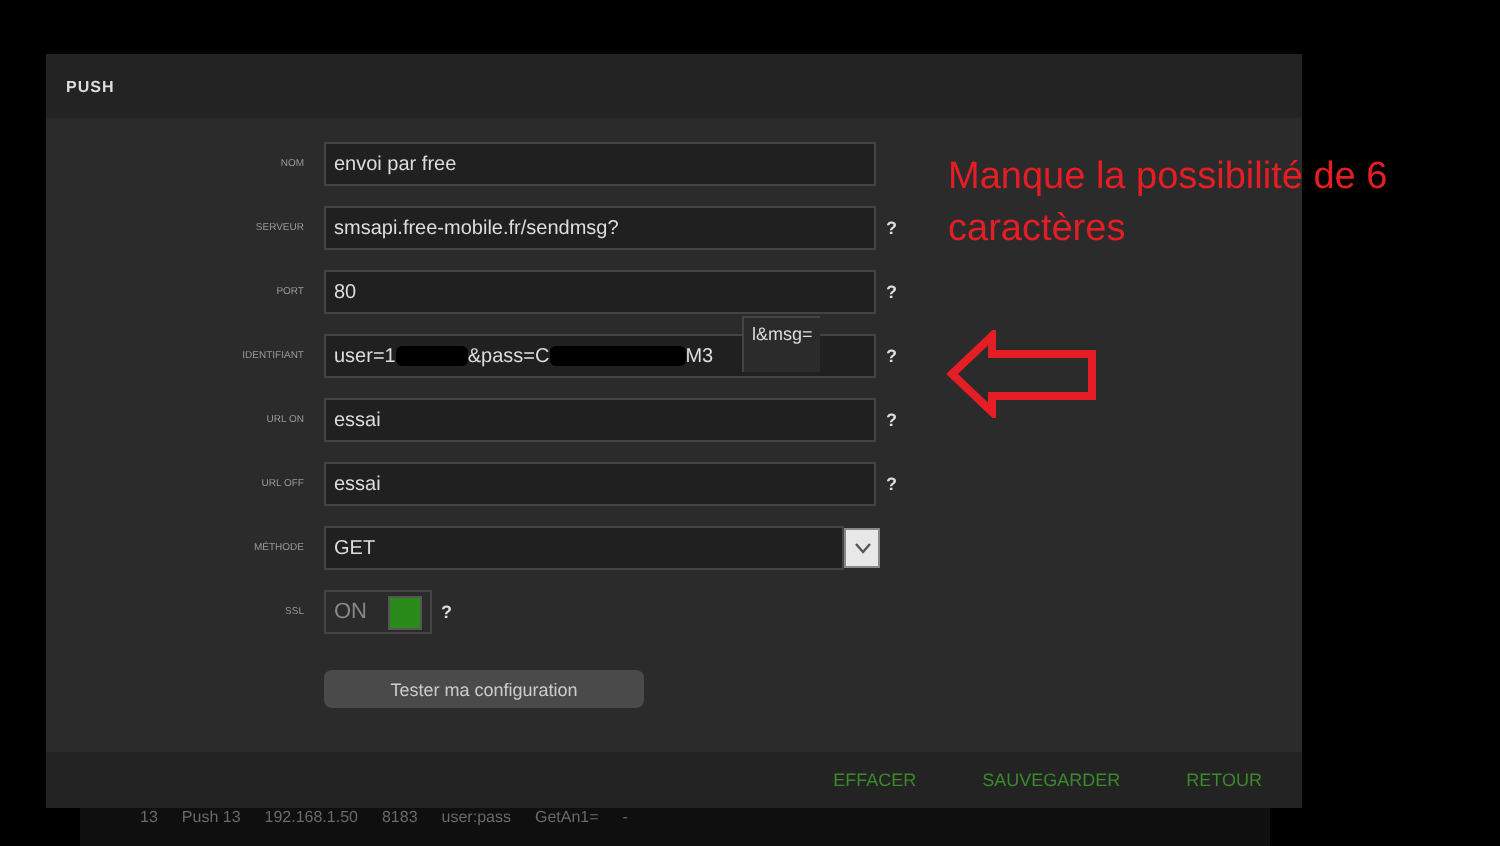 The width and height of the screenshot is (1500, 846). What do you see at coordinates (1051, 780) in the screenshot?
I see `footer-button: SAUVEGARDER` at bounding box center [1051, 780].